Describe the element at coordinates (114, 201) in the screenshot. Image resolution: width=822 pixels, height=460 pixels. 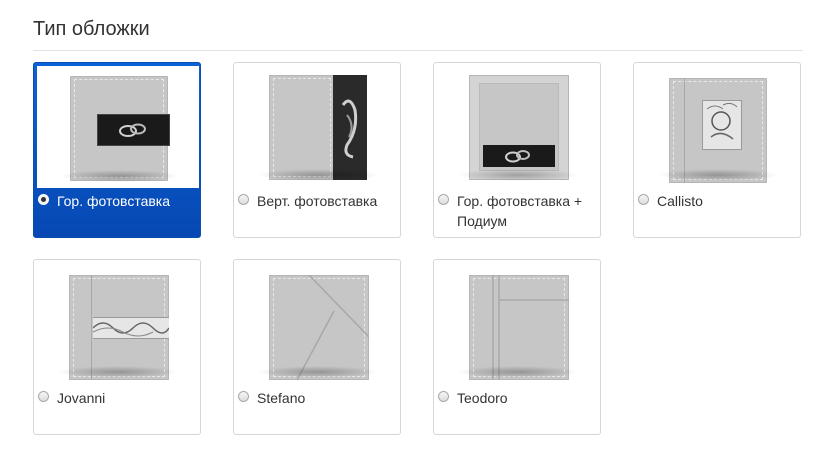
I see `option-label: Гор. фотовставка` at that location.